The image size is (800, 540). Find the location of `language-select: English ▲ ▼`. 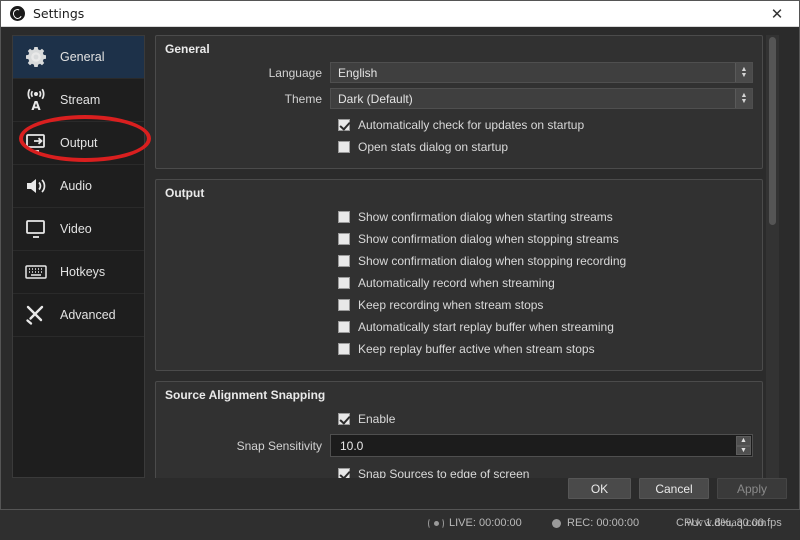

language-select: English ▲ ▼ is located at coordinates (541, 72).